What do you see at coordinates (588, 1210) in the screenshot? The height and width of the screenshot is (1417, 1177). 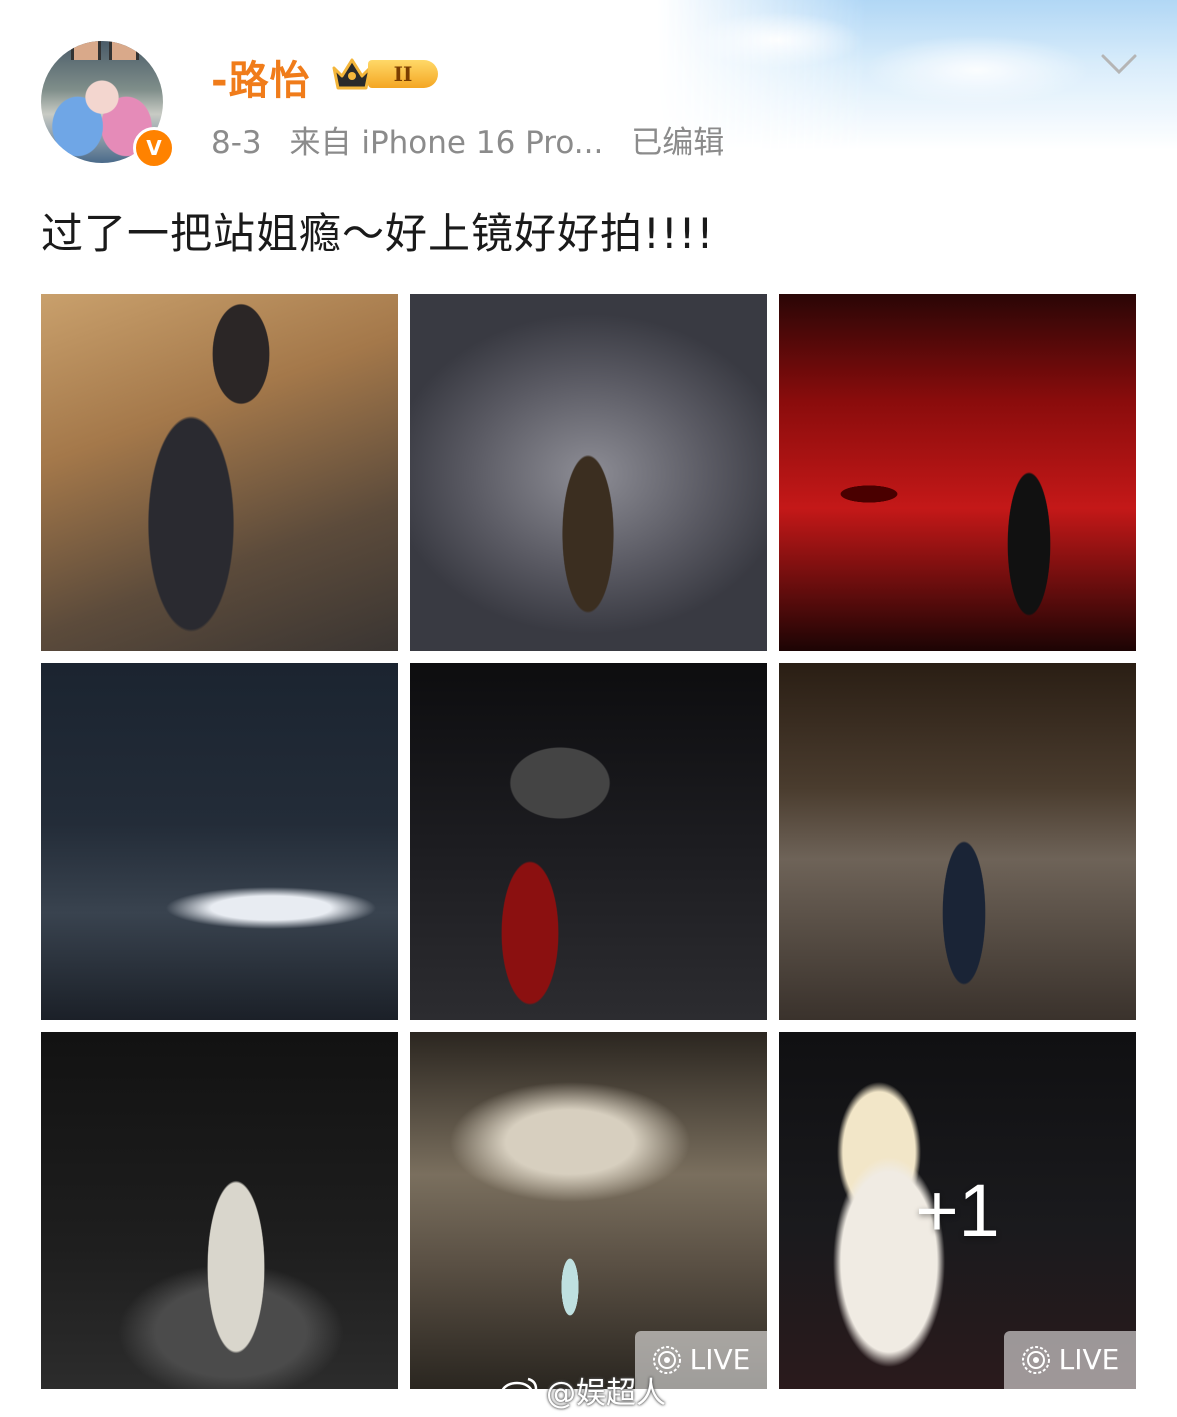 I see `photo-8: LIVE` at bounding box center [588, 1210].